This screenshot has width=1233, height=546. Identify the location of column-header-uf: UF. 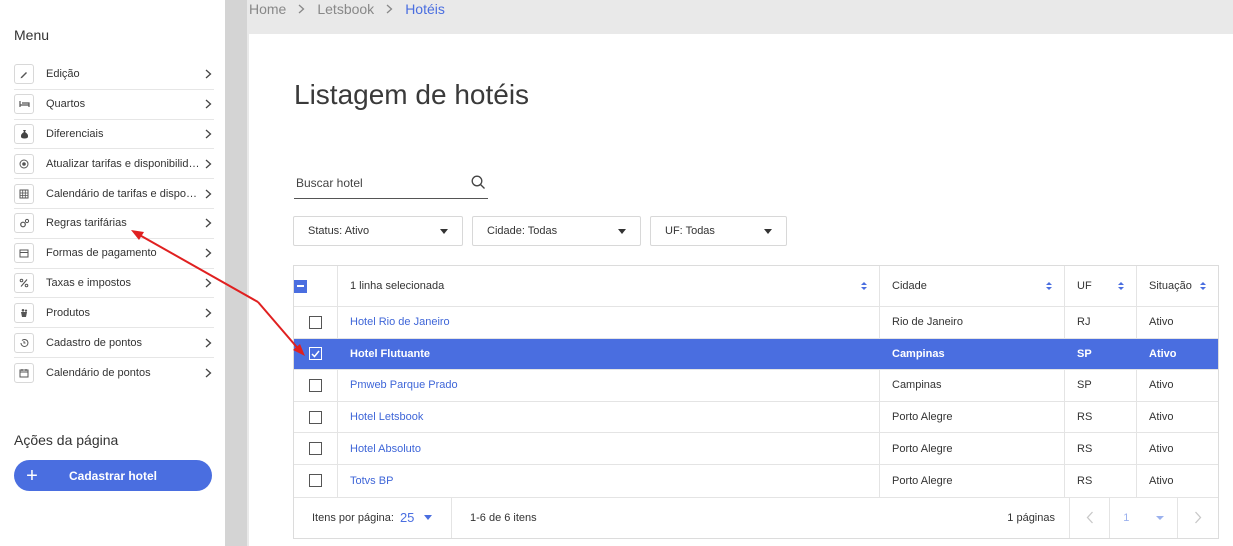
(1101, 286).